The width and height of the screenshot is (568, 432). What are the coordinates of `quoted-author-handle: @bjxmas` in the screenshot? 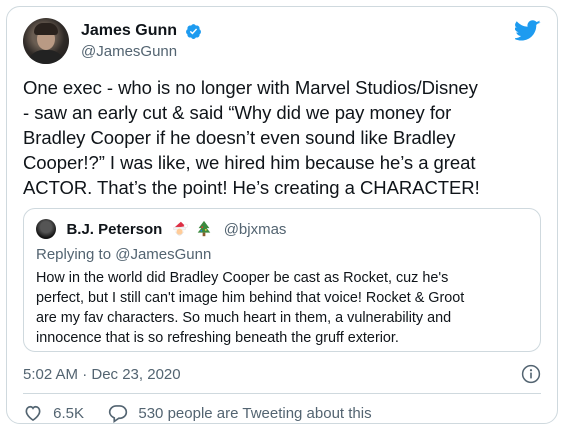 It's located at (255, 229).